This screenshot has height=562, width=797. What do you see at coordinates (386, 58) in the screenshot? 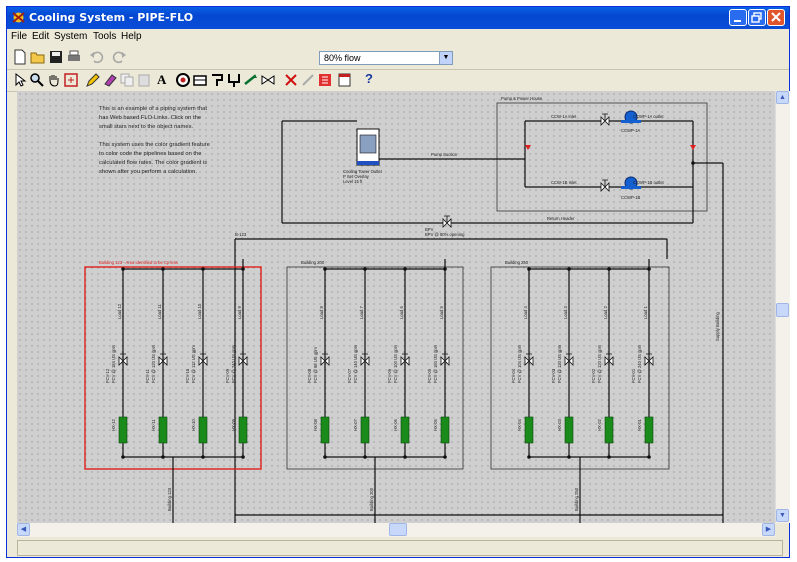
I see `flow-case-select: 80% flow ▼` at bounding box center [386, 58].